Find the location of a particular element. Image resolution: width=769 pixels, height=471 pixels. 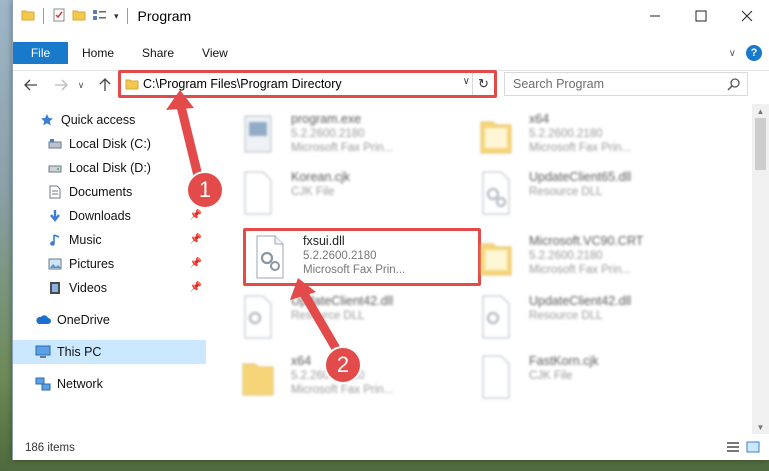

file-type: CJK File is located at coordinates (313, 192).